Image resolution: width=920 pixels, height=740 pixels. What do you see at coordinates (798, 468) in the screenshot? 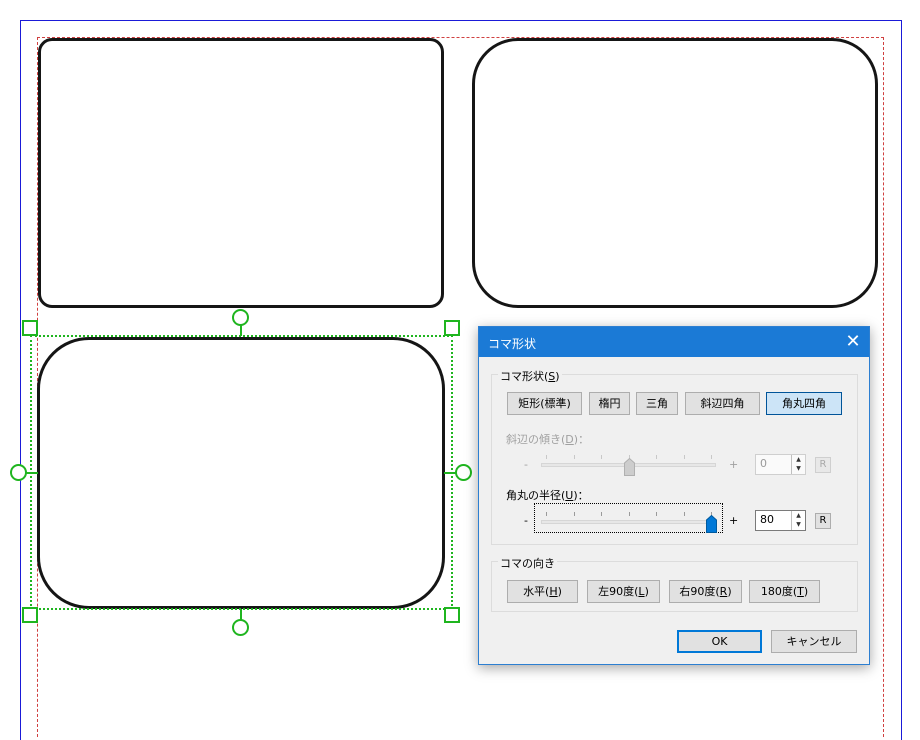
I see `slant-spin-down-icon: ▼` at bounding box center [798, 468].